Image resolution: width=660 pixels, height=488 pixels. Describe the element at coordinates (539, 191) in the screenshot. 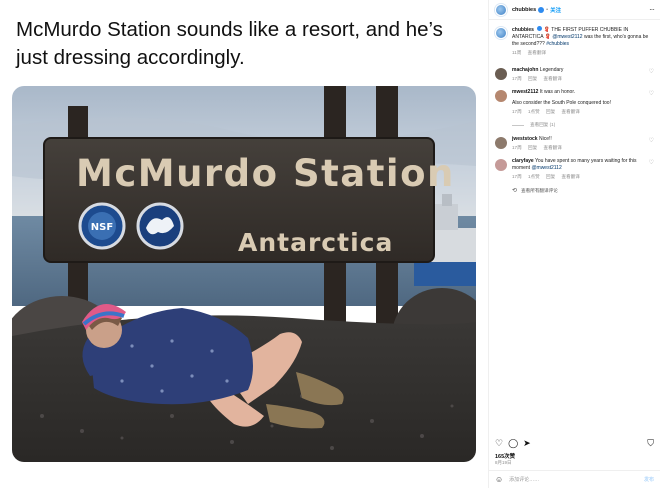

I see `translate-all-label: 查看所有翻译评论` at that location.